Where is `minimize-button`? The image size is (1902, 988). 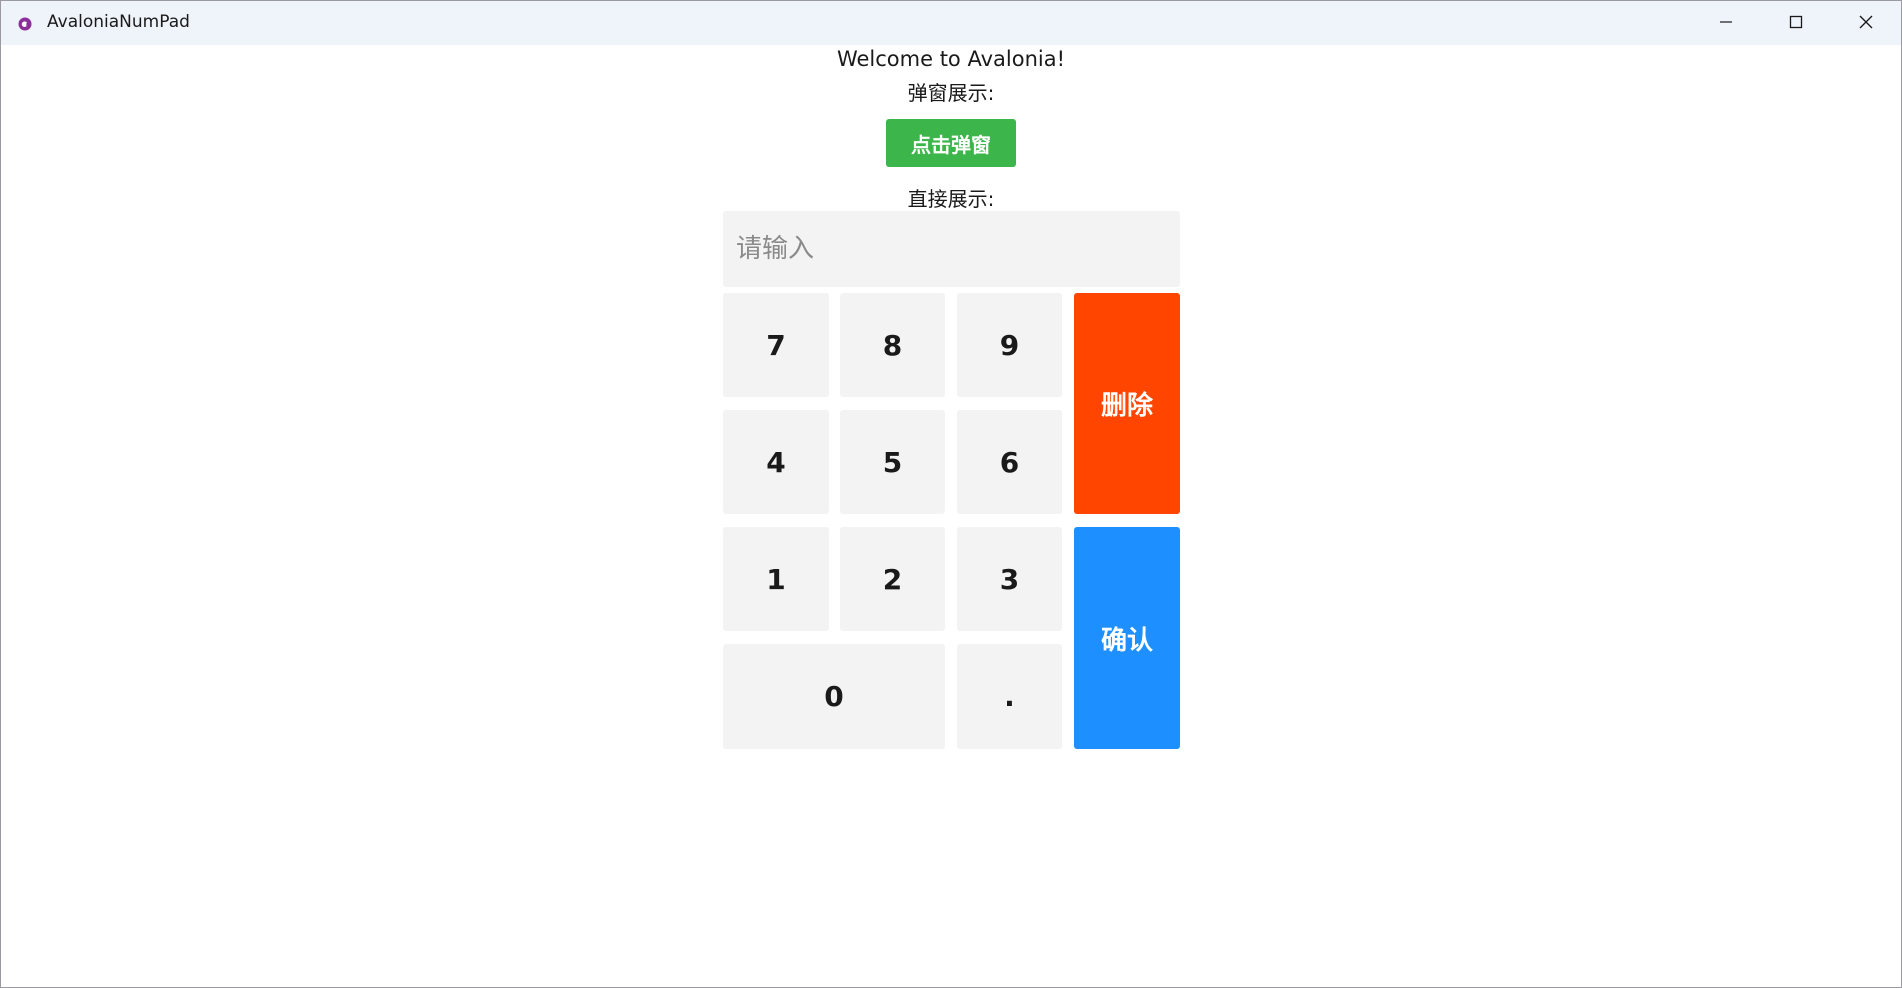
minimize-button is located at coordinates (1726, 23).